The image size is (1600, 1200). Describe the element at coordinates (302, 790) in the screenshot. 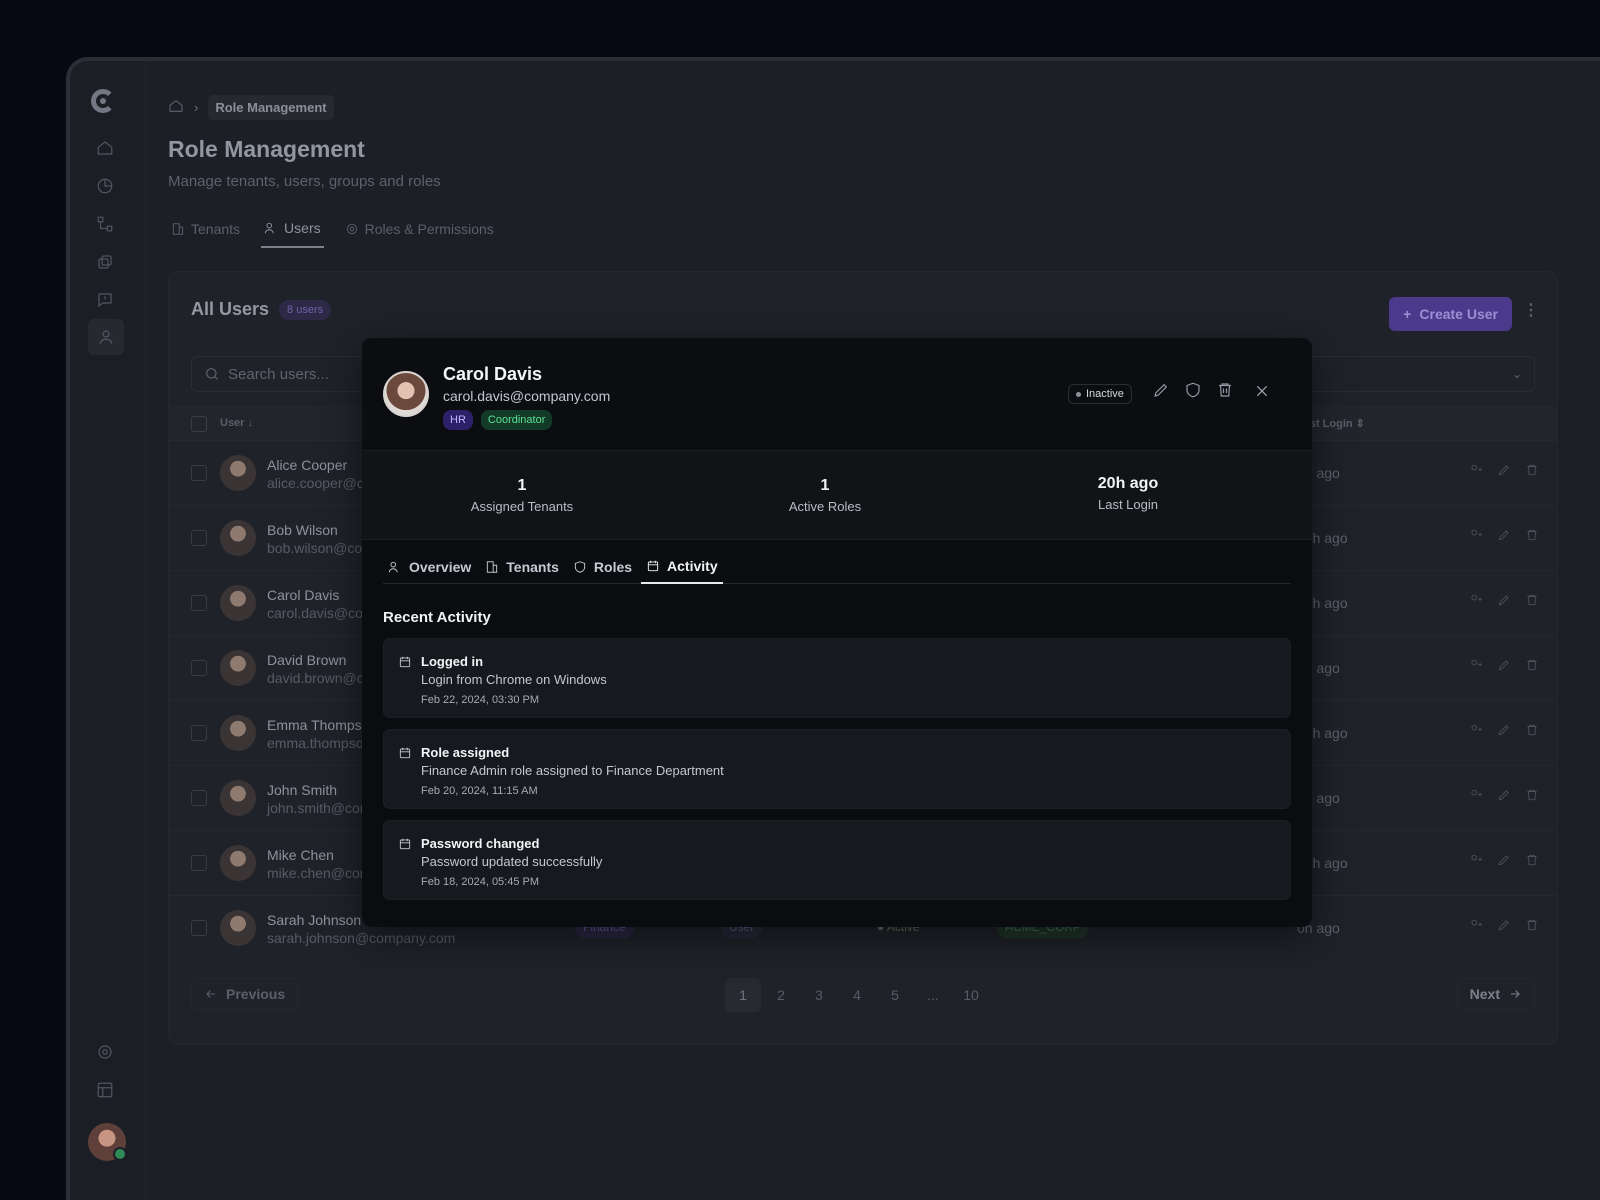

I see `user-name: John Smith` at that location.